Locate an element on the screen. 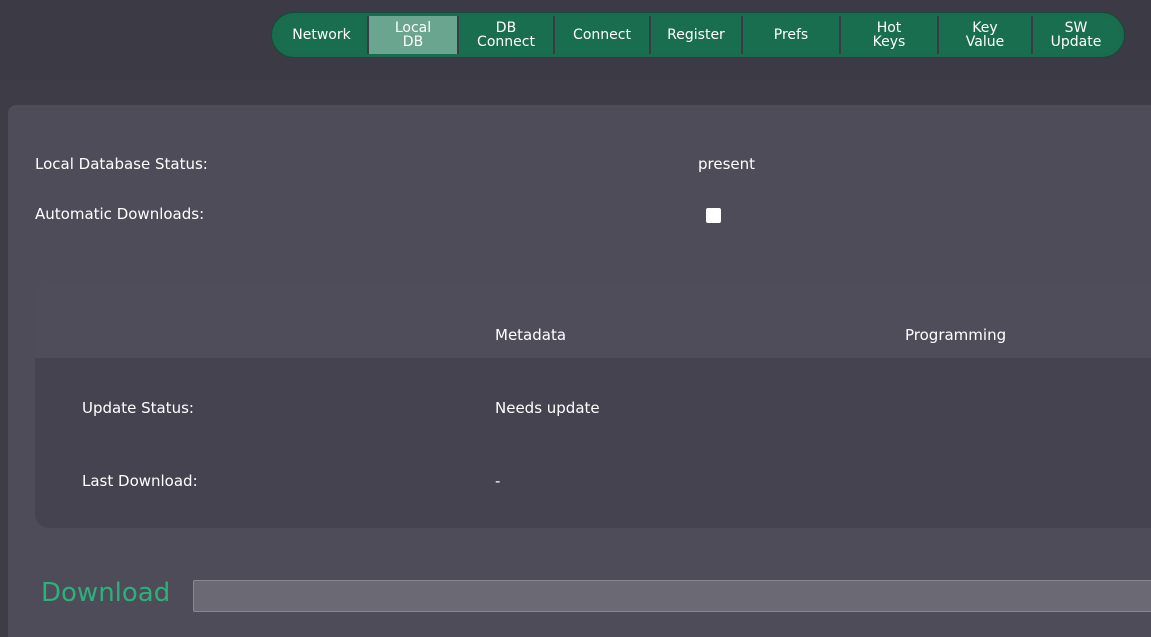  download-progress-bar is located at coordinates (672, 596).